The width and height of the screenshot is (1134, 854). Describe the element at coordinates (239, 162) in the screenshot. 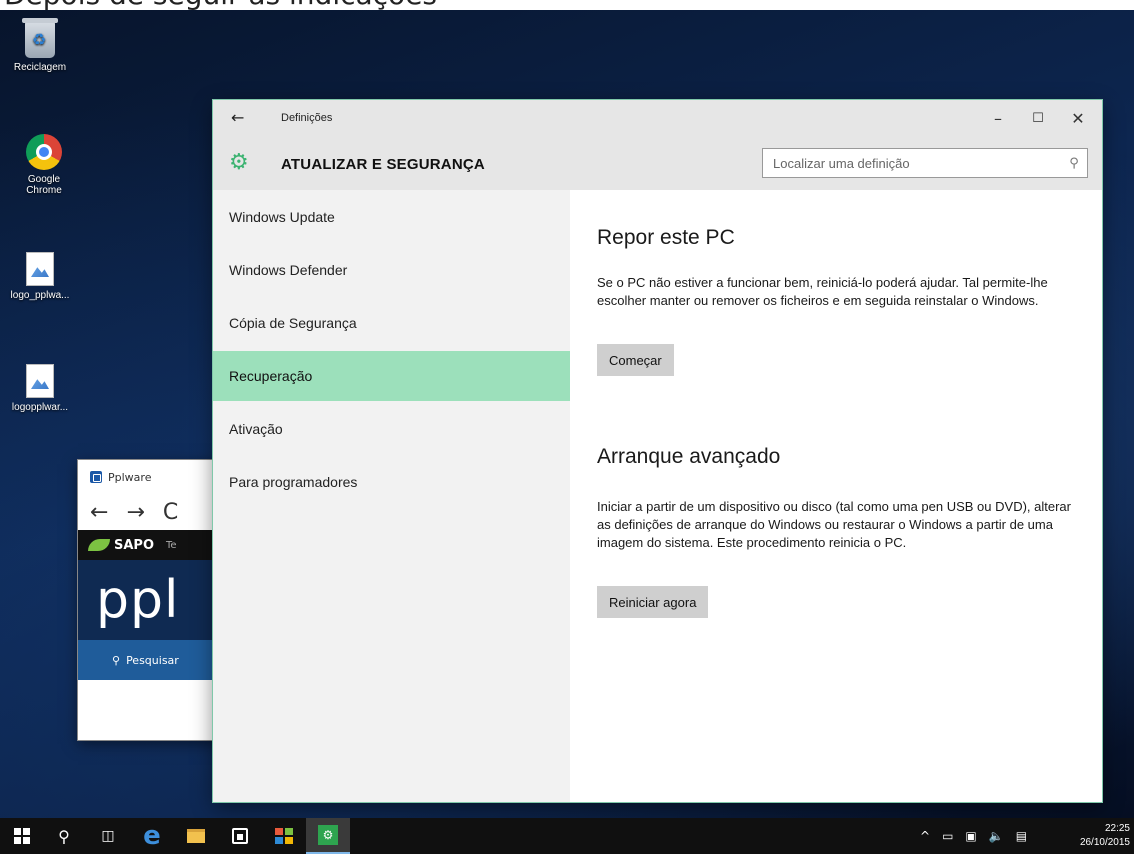

I see `gear-icon: ⚙` at that location.